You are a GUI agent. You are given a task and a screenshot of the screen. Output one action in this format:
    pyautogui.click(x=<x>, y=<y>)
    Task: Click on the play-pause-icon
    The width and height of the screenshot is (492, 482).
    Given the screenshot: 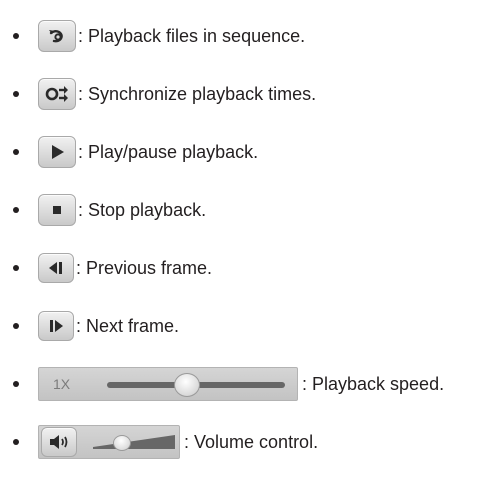 What is the action you would take?
    pyautogui.click(x=57, y=152)
    